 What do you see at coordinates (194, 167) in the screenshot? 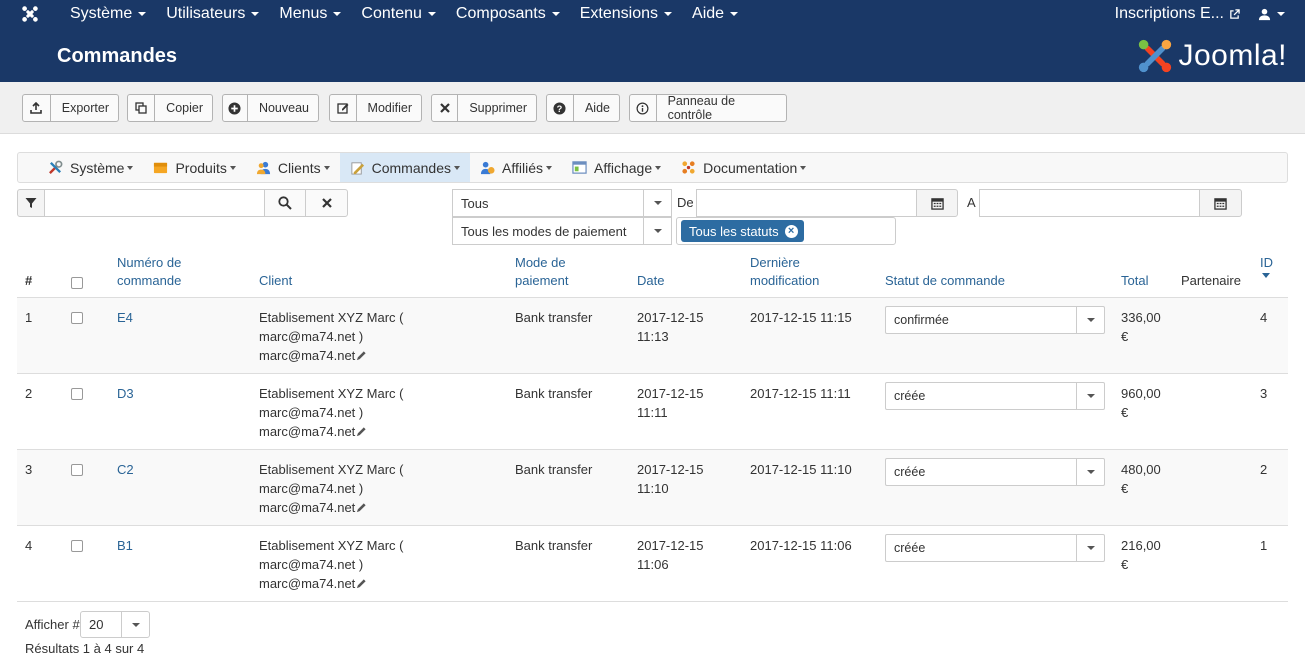
I see `submenu-produits: Produits` at bounding box center [194, 167].